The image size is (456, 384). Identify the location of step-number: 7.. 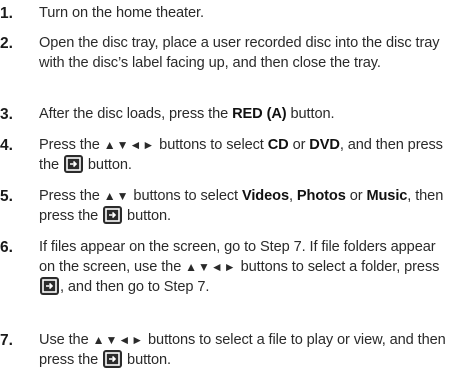
(6, 340).